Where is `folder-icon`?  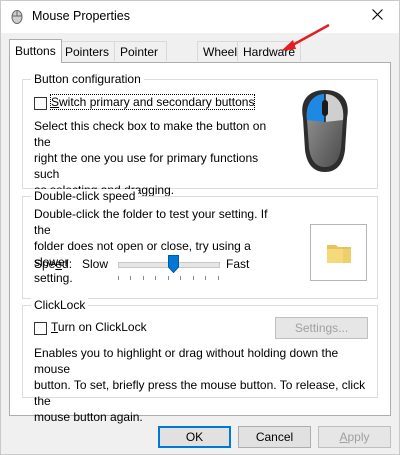
folder-icon is located at coordinates (339, 253).